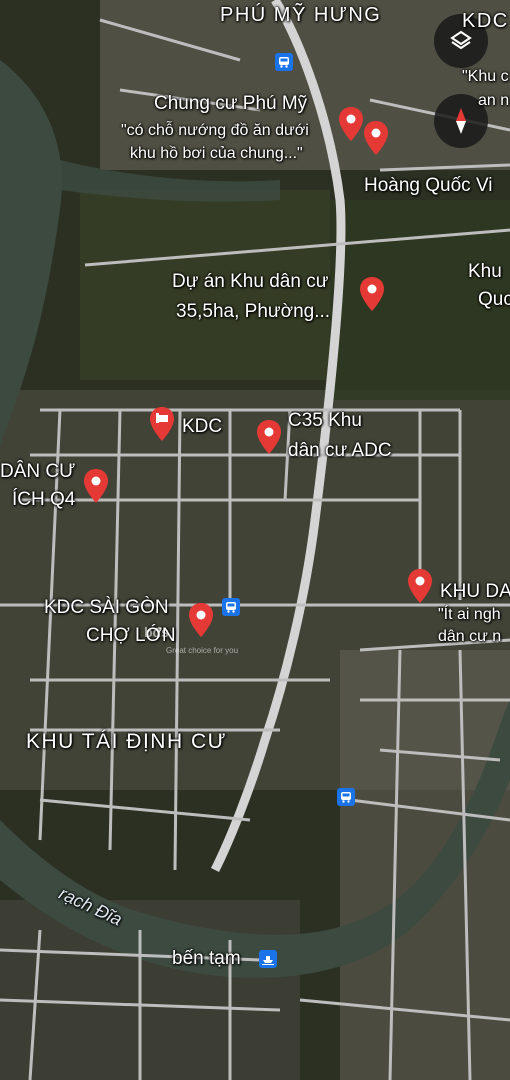  Describe the element at coordinates (230, 104) in the screenshot. I see `place-title-chung-cu-phu-my: Chung cư Phú Mỹ` at that location.